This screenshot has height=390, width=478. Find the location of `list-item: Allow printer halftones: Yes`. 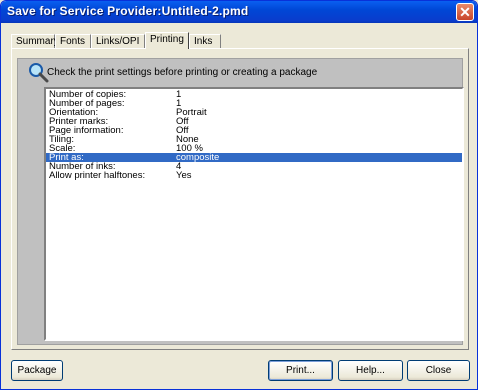

list-item: Allow printer halftones: Yes is located at coordinates (254, 175).